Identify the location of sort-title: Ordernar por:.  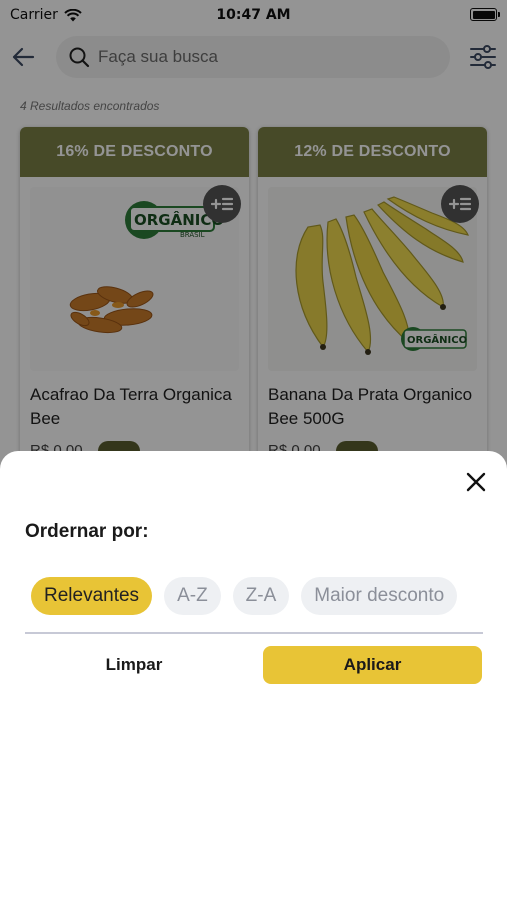
(87, 531).